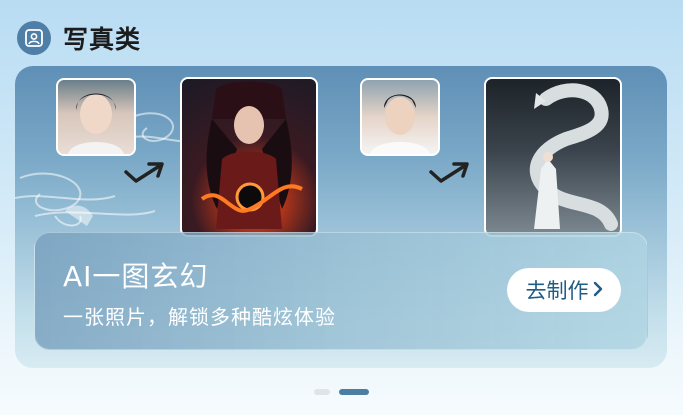 This screenshot has height=415, width=683. I want to click on banner-subtitle: 一张照片，解锁多种酷炫体验, so click(199, 317).